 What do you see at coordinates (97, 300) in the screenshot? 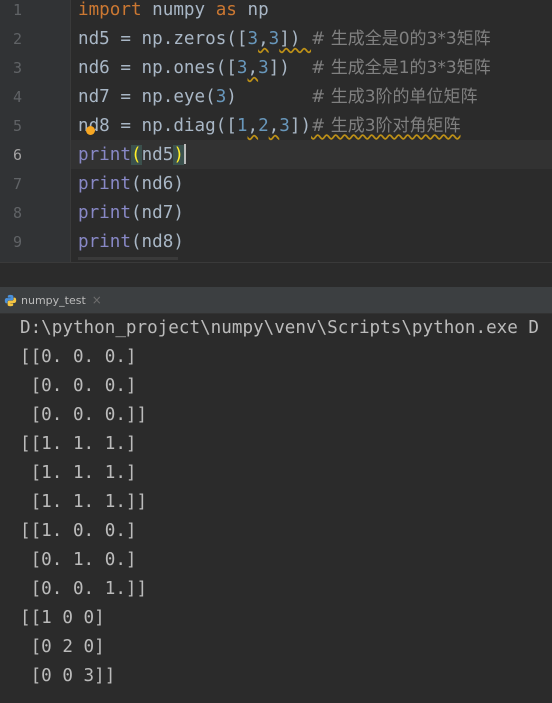
I see `close-icon: ×` at bounding box center [97, 300].